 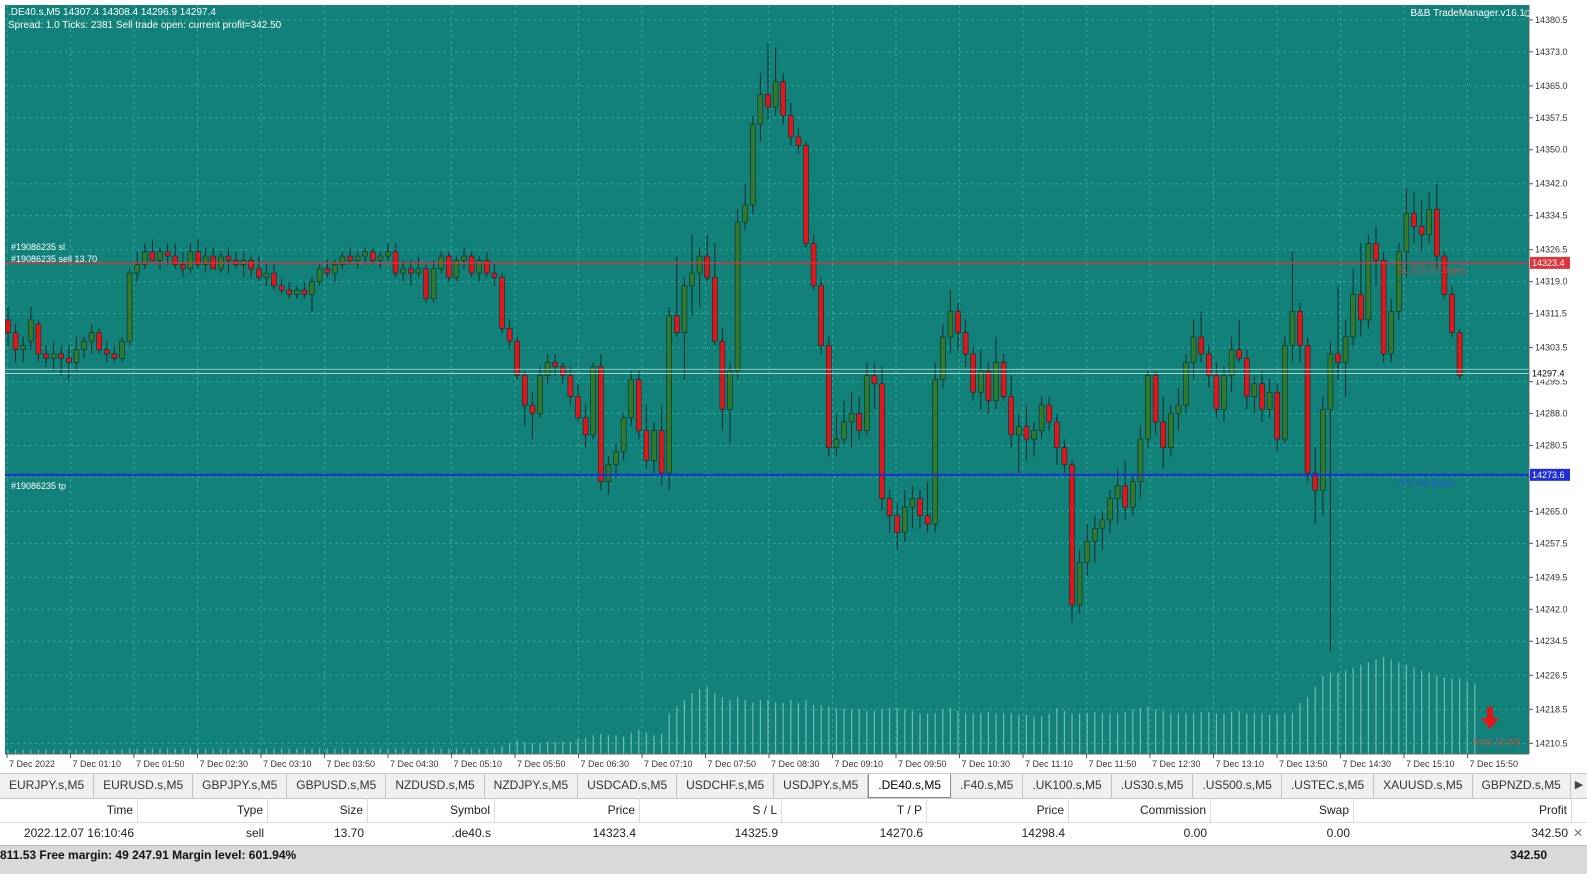 I want to click on tab-xauusd-s-m5: XAUUSD.s,M5, so click(x=1423, y=786).